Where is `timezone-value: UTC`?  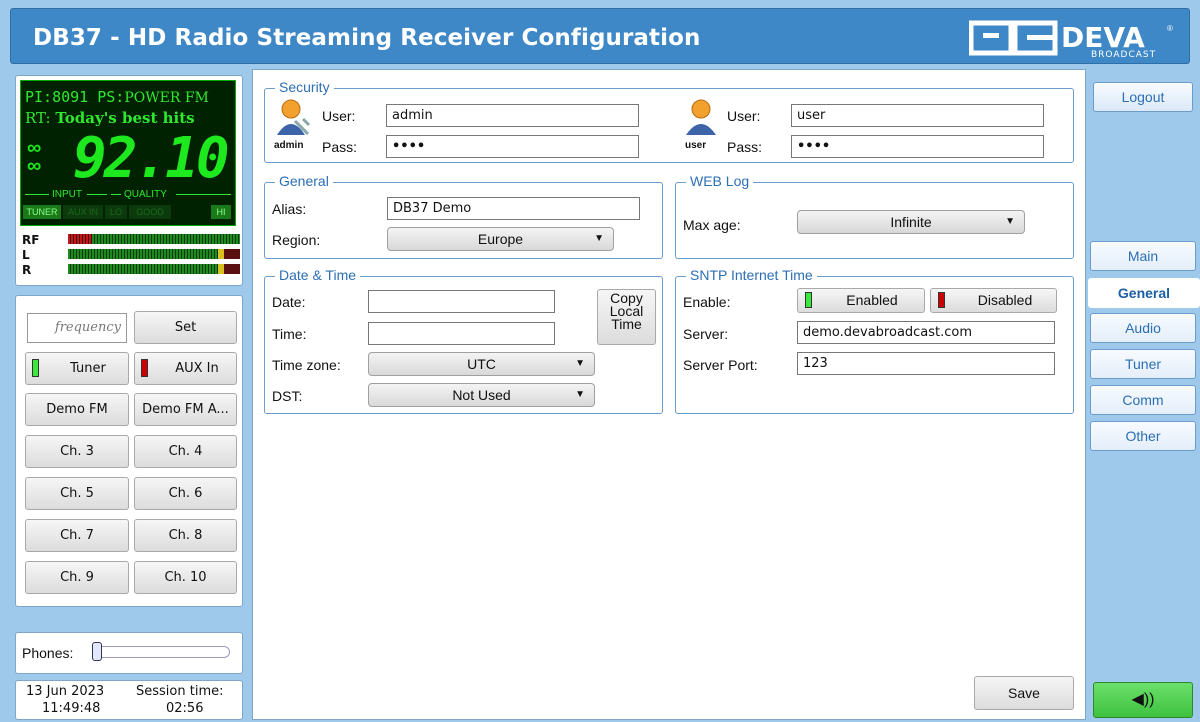 timezone-value: UTC is located at coordinates (481, 364).